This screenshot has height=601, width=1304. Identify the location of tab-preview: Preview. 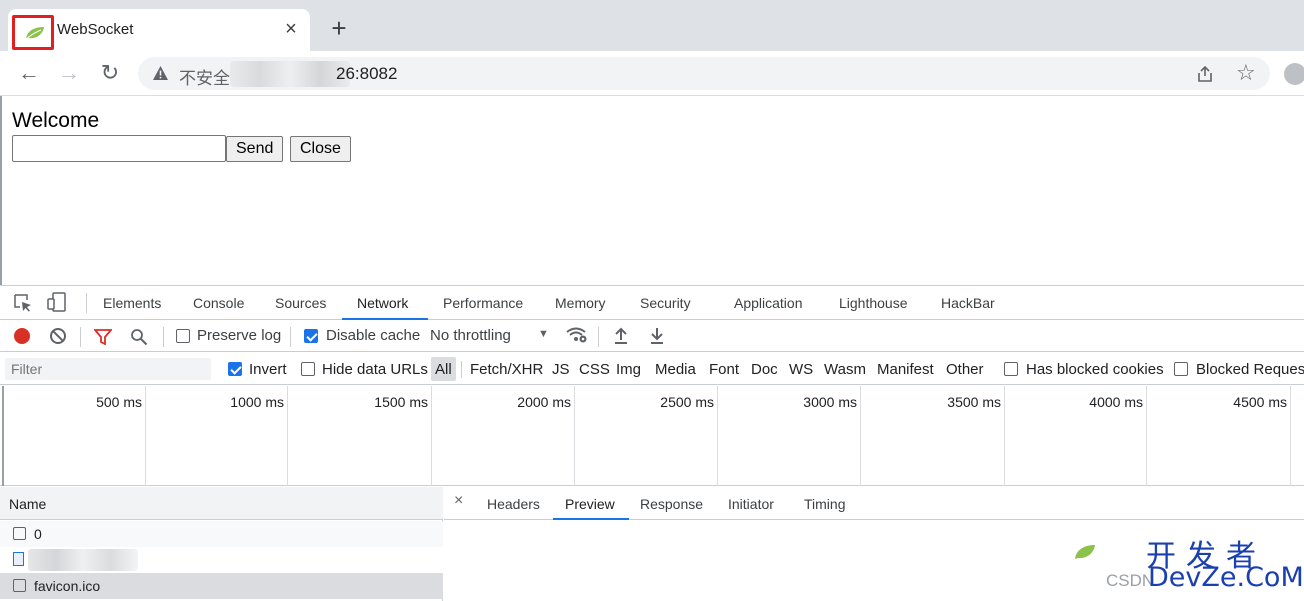
(590, 504).